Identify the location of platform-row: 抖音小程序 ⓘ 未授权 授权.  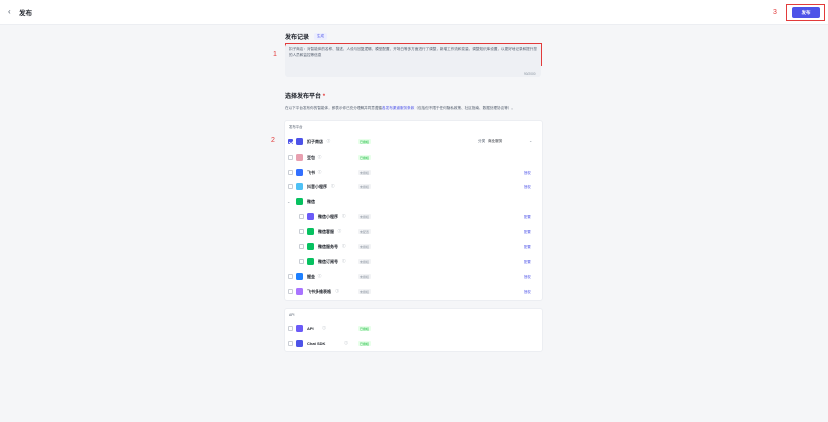
(414, 186).